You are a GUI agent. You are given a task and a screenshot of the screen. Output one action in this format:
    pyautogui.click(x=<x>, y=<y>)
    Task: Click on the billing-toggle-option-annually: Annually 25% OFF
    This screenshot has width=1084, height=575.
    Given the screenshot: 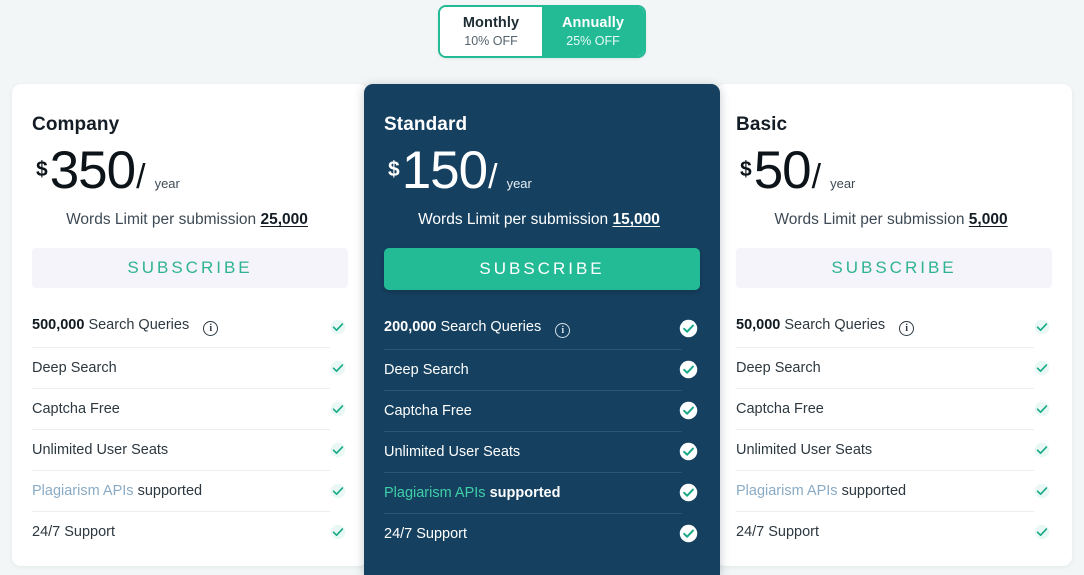 What is the action you would take?
    pyautogui.click(x=593, y=31)
    